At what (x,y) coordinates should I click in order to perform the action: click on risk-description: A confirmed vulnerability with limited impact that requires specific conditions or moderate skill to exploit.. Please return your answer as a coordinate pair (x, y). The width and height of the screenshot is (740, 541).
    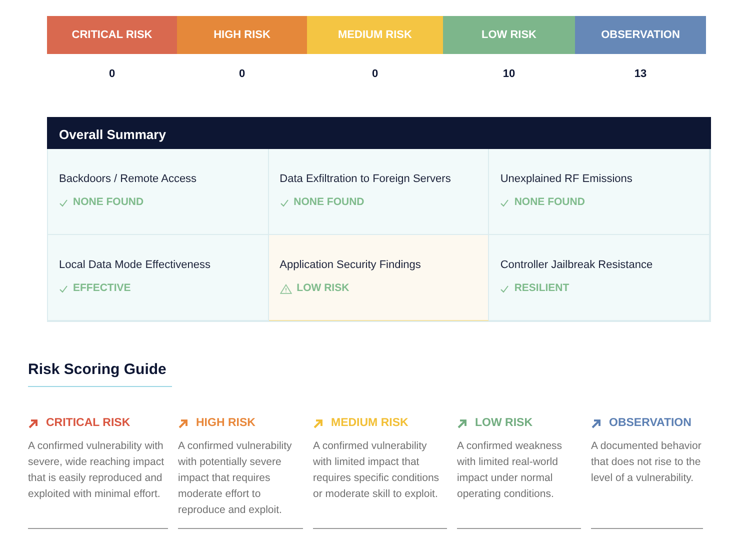
    Looking at the image, I should click on (376, 470).